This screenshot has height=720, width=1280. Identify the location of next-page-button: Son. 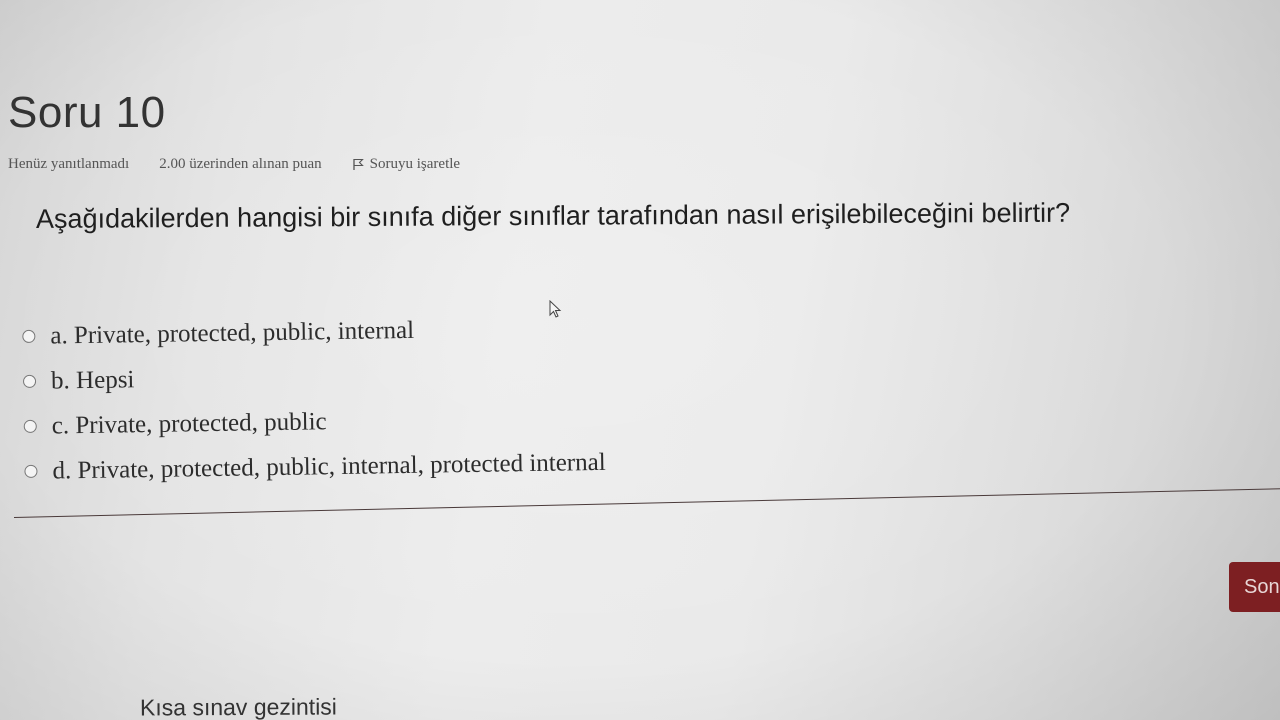
(1254, 587).